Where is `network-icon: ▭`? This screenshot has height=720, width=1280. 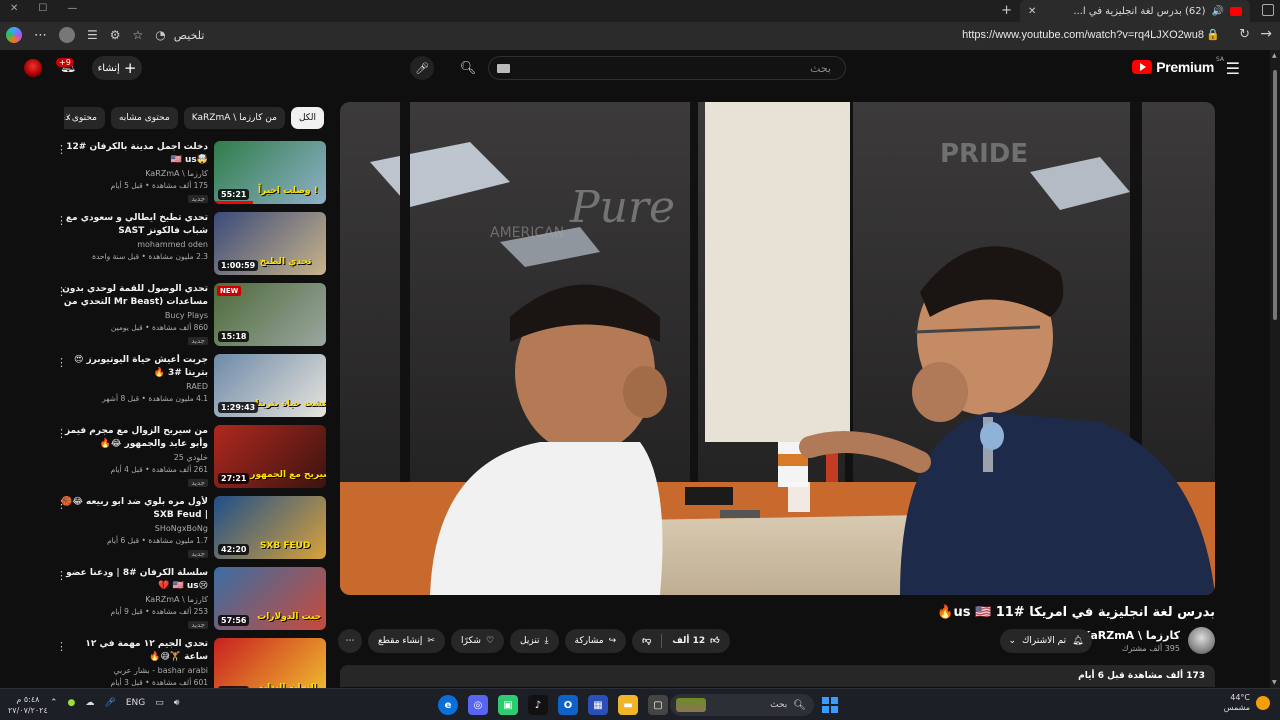
network-icon: ▭ is located at coordinates (159, 703).